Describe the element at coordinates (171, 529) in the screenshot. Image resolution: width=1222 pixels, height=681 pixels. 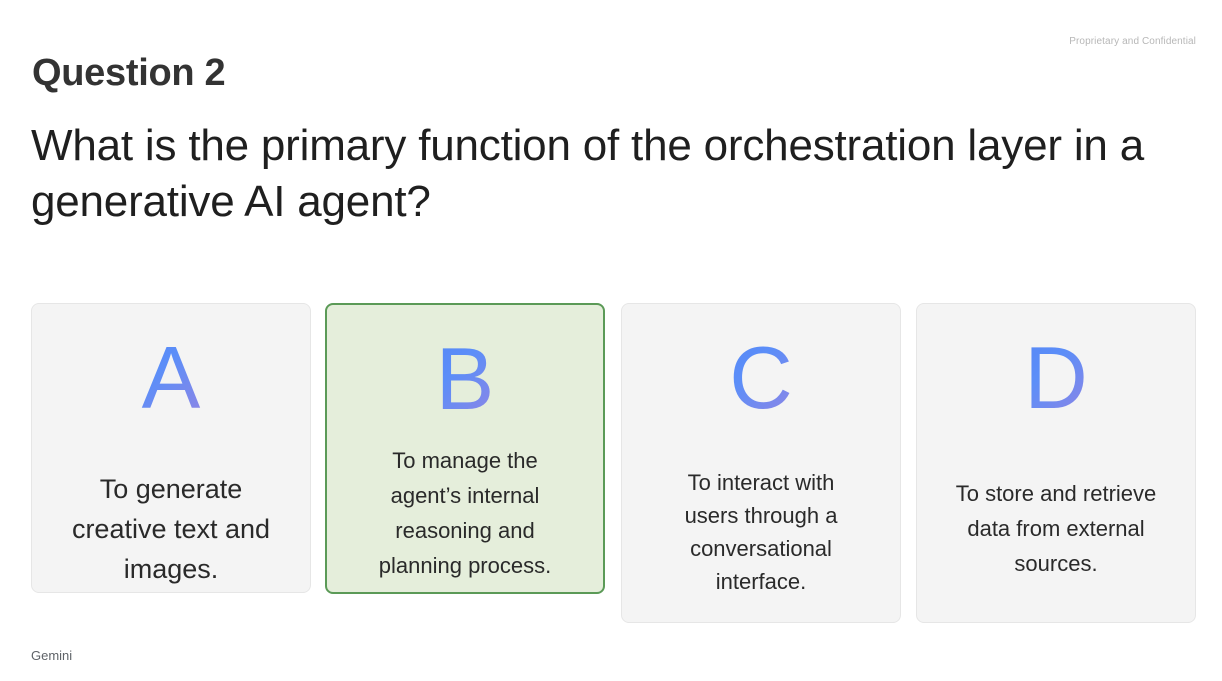
I see `option-text-a: To generate creative text and images.` at that location.